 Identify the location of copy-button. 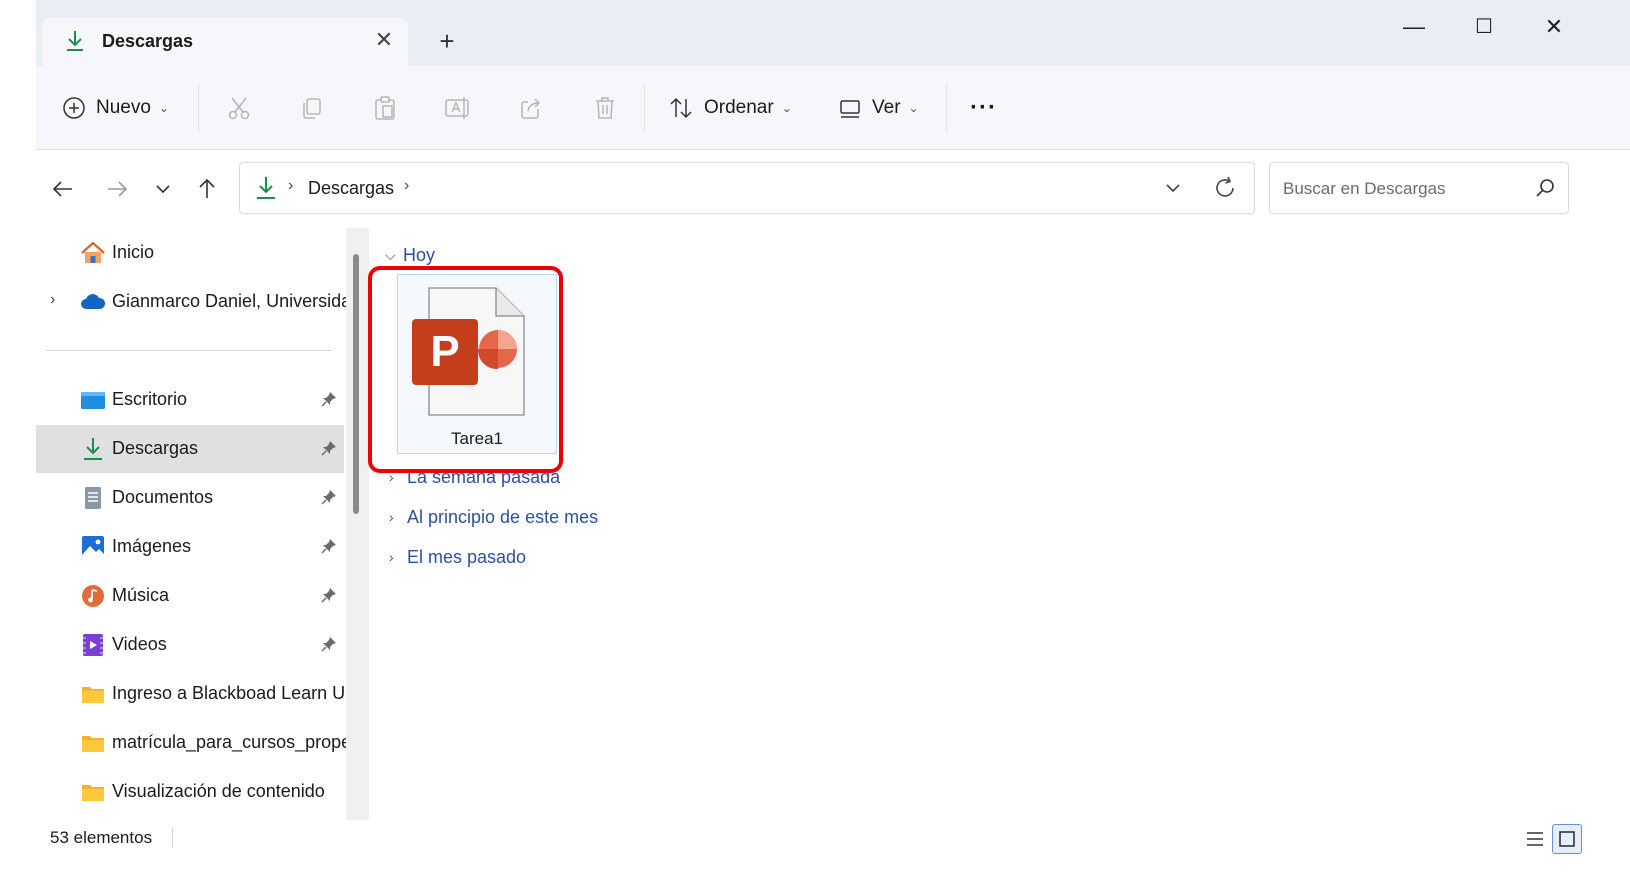
(311, 108).